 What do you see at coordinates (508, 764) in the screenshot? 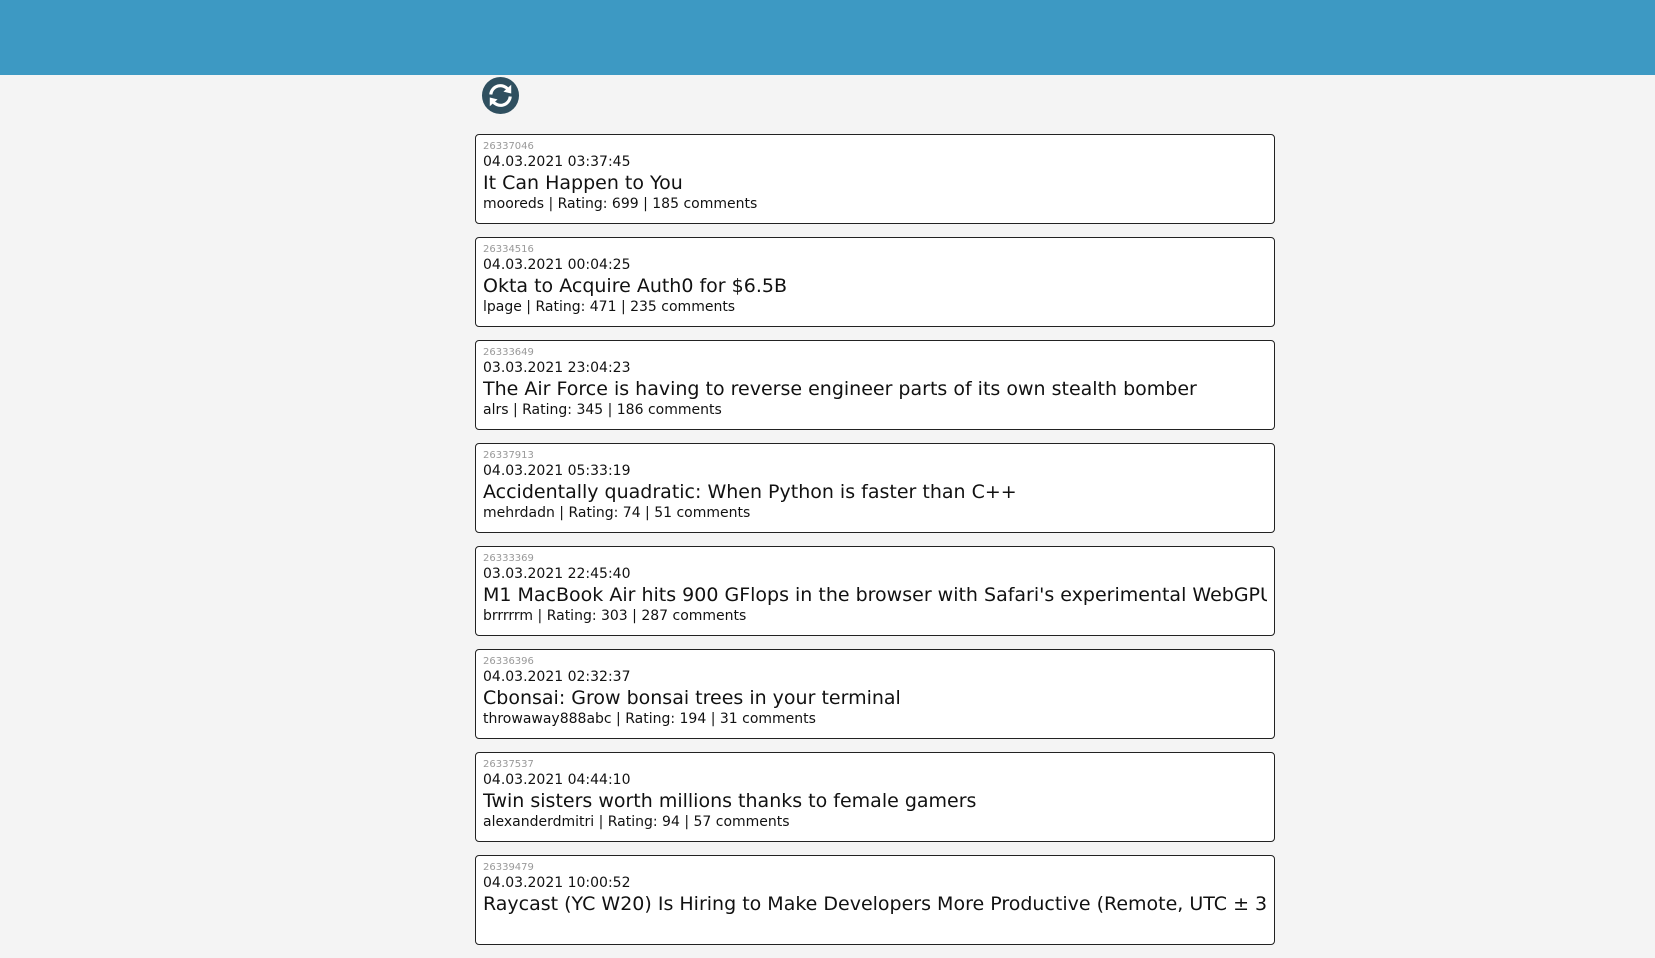
I see `story-id: 26337537` at bounding box center [508, 764].